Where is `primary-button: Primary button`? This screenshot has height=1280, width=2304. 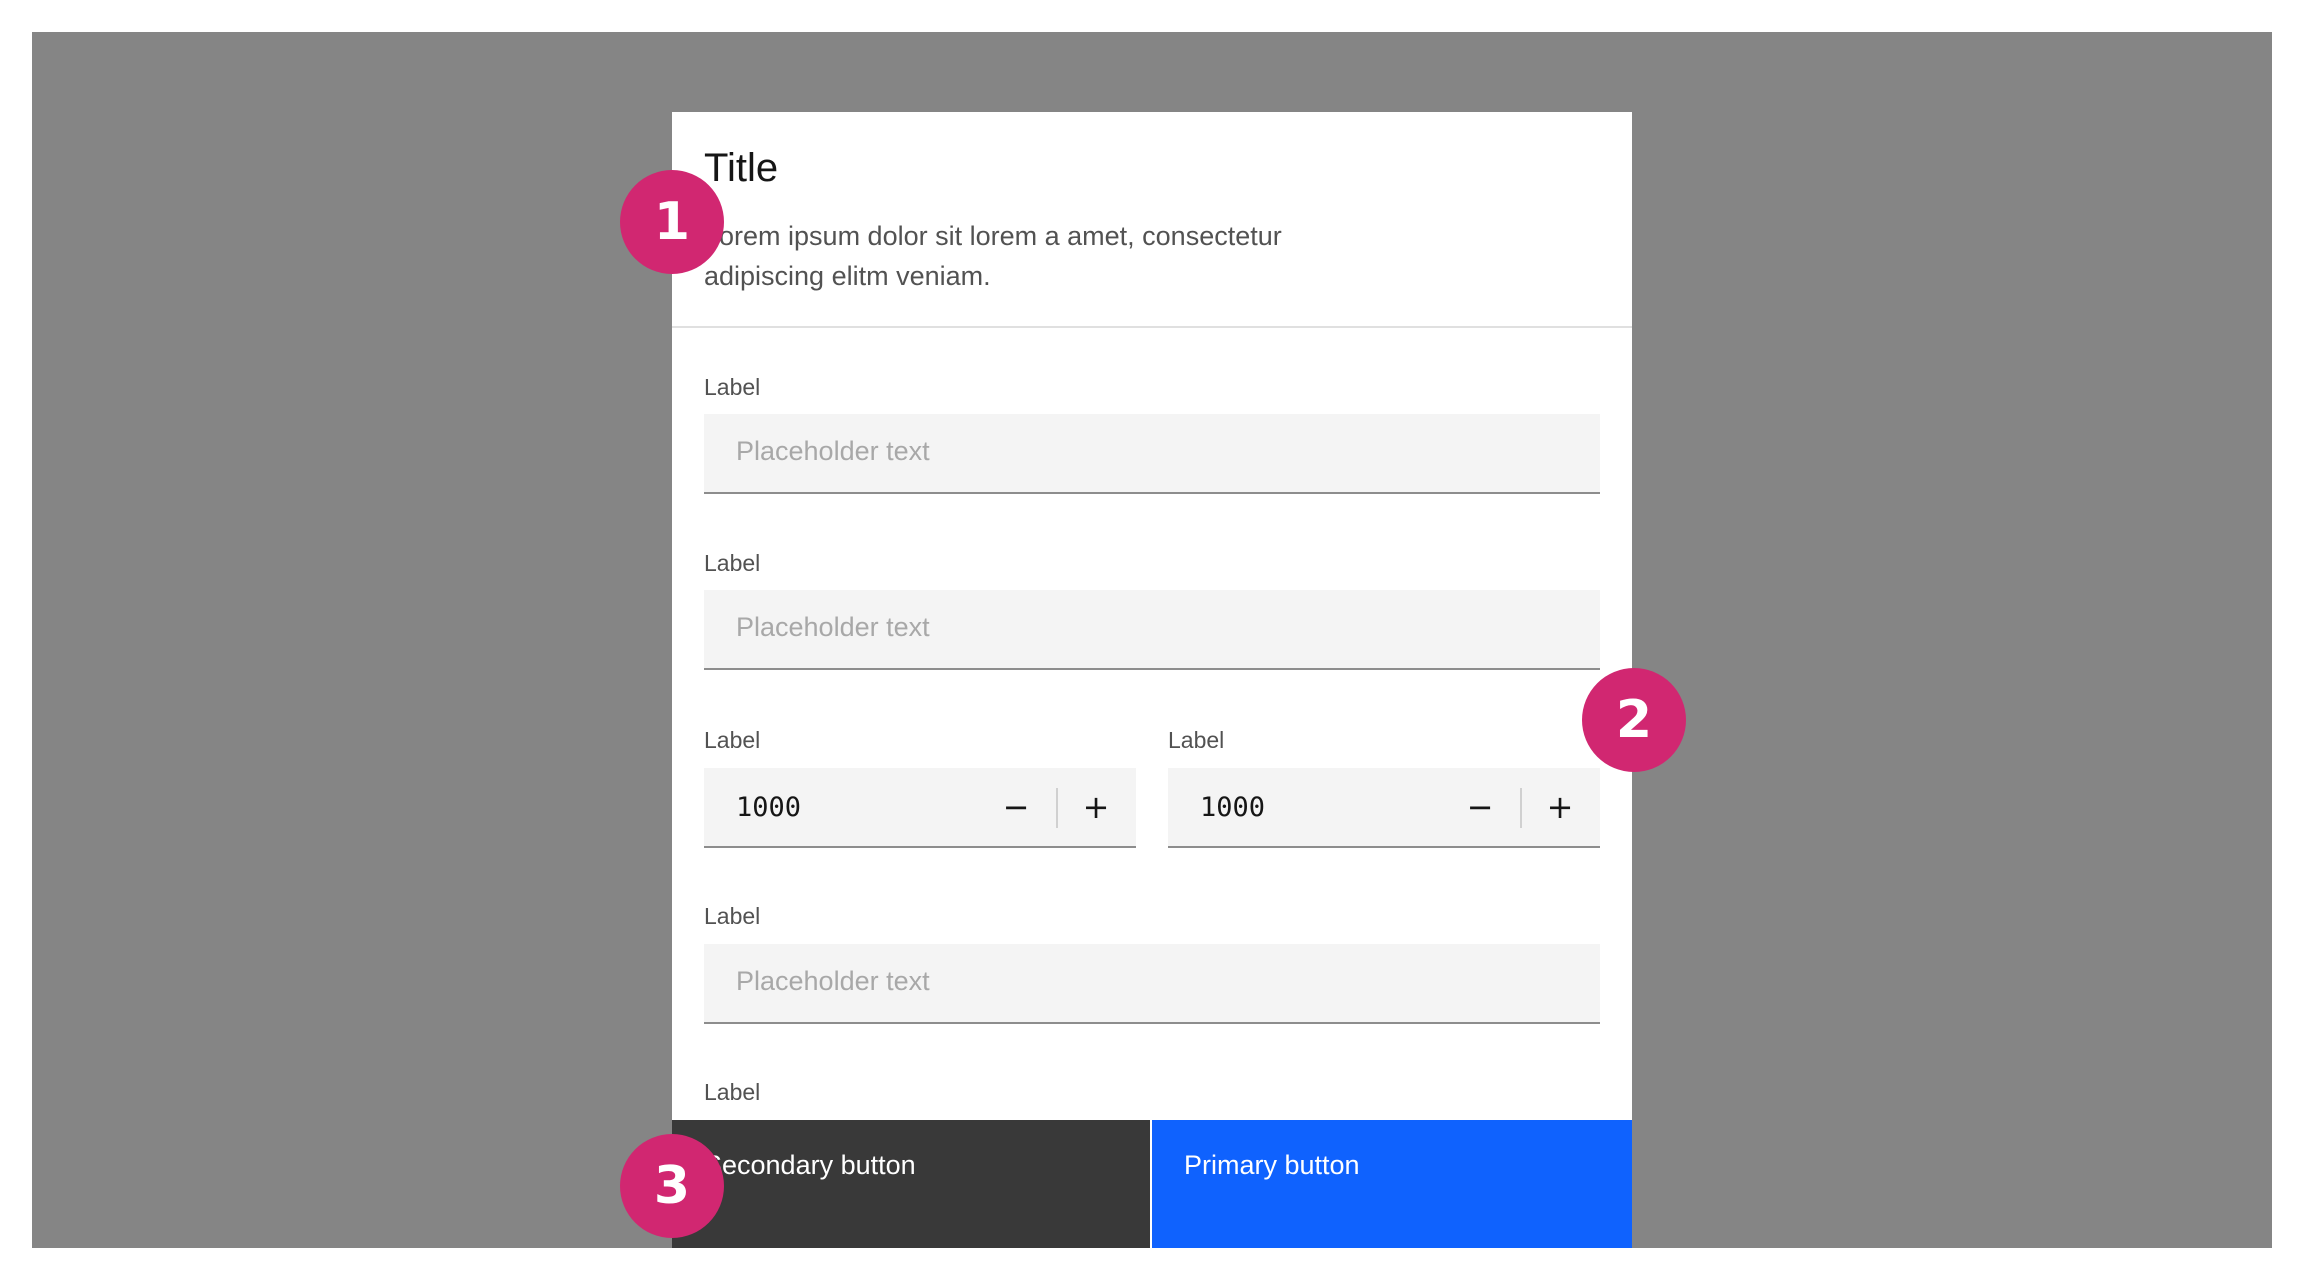
primary-button: Primary button is located at coordinates (1392, 1184).